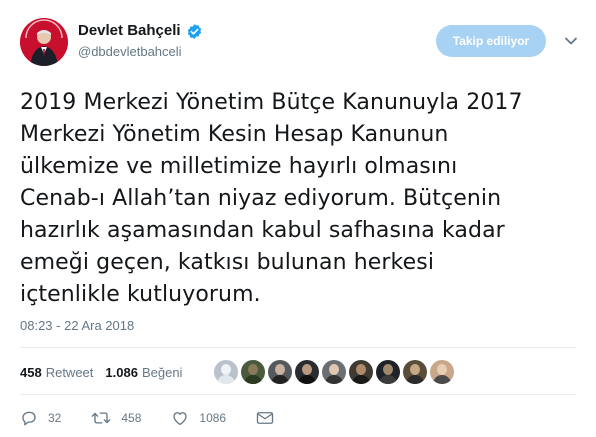 This screenshot has height=437, width=596. Describe the element at coordinates (491, 41) in the screenshot. I see `following-button: Takip ediliyor` at that location.